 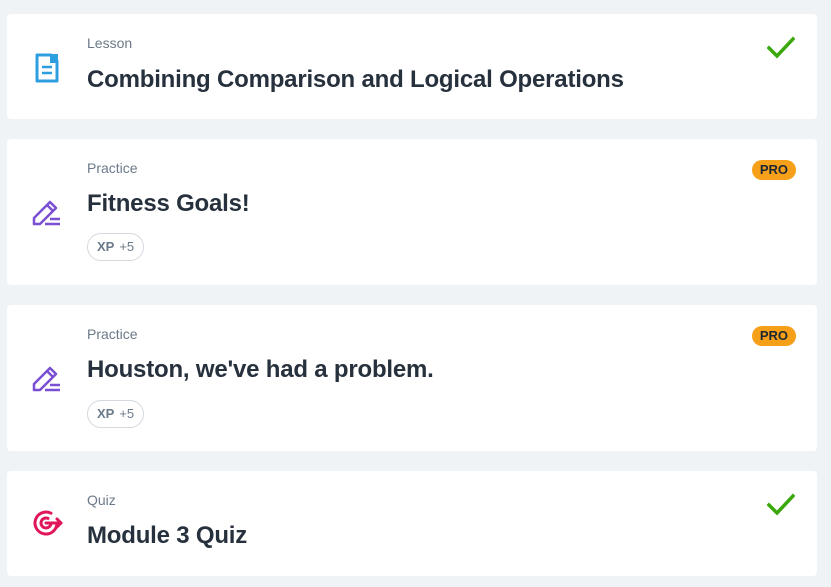 What do you see at coordinates (47, 523) in the screenshot?
I see `target-icon` at bounding box center [47, 523].